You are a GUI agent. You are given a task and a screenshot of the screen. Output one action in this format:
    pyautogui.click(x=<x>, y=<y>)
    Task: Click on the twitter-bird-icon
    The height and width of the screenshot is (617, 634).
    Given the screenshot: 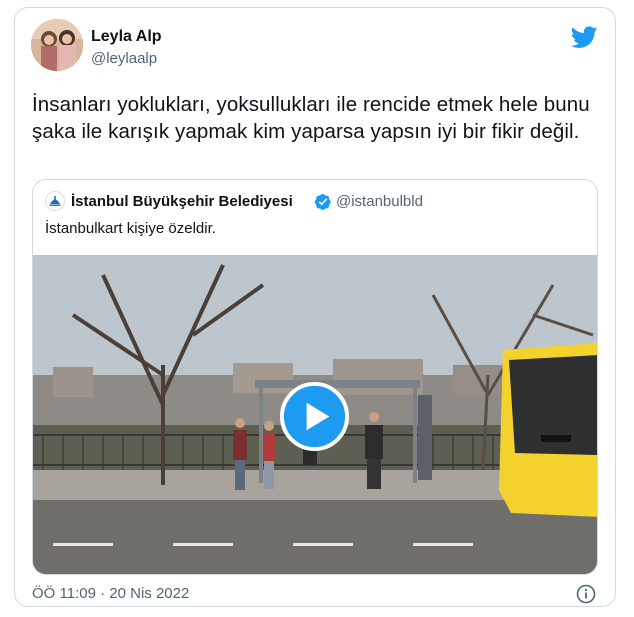 What is the action you would take?
    pyautogui.click(x=584, y=37)
    